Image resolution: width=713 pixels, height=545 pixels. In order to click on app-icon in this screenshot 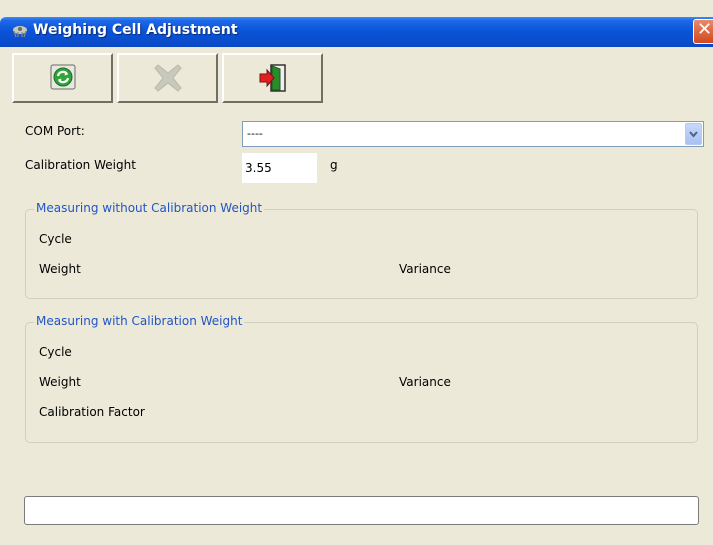, I will do `click(20, 32)`.